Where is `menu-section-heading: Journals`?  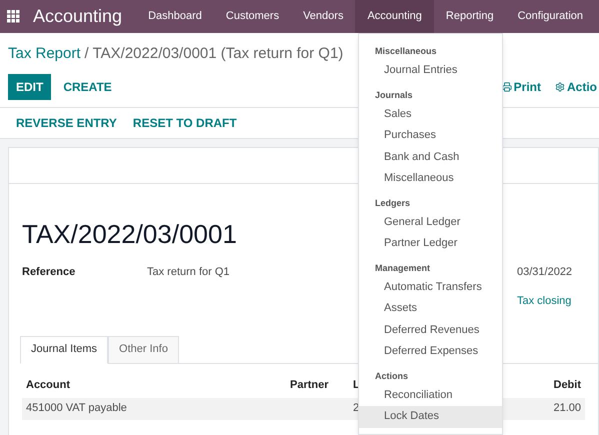
menu-section-heading: Journals is located at coordinates (394, 95).